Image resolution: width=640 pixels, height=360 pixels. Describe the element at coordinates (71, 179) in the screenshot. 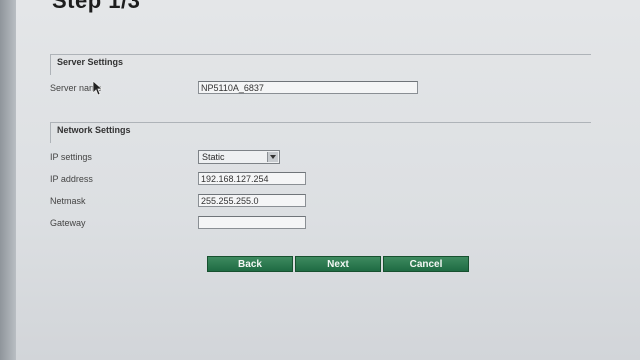

I see `ip-address-label: IP address` at that location.